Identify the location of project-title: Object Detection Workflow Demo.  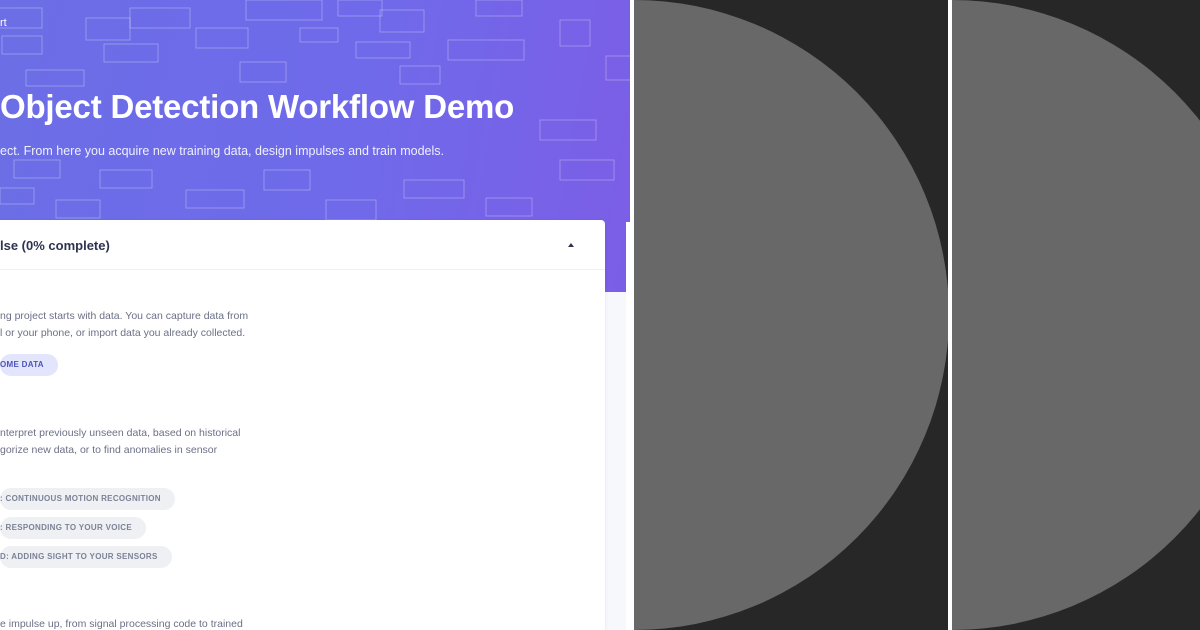
(257, 106).